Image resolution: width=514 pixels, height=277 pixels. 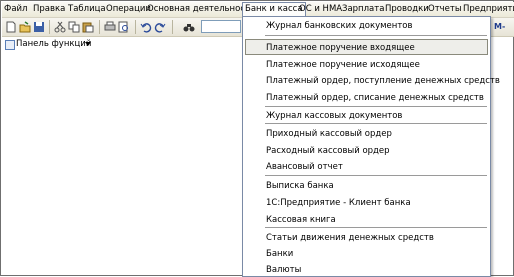 I want to click on dropdown-item-label: Выписка банка, so click(x=300, y=186).